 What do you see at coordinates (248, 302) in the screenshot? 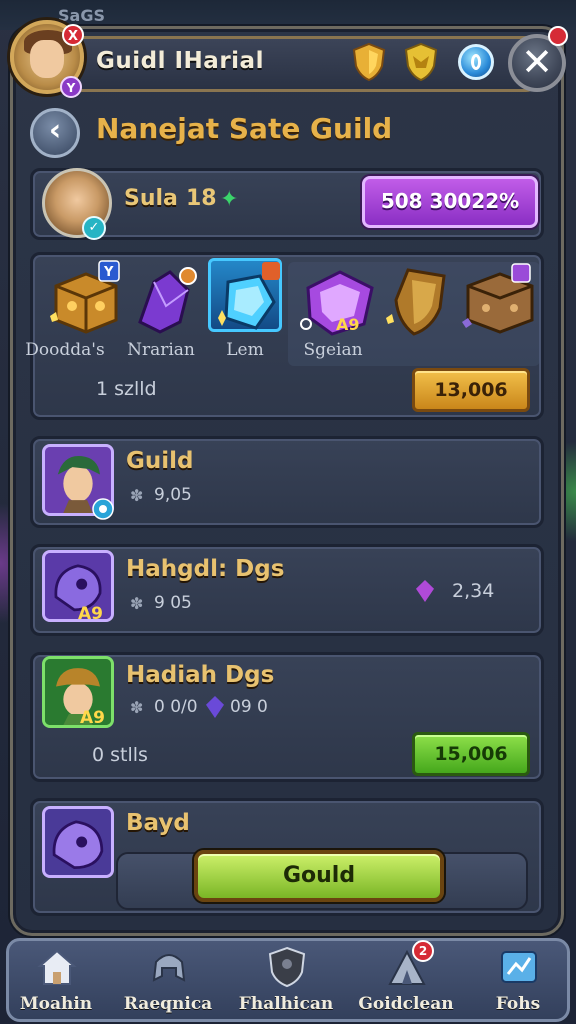
I see `blue-gem-icon` at bounding box center [248, 302].